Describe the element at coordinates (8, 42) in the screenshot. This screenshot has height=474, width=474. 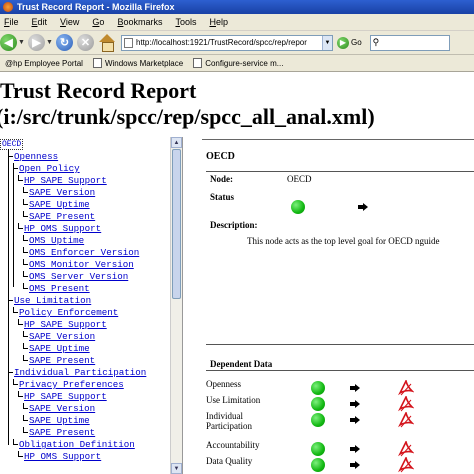
I see `back-arrow-icon: ◀` at that location.